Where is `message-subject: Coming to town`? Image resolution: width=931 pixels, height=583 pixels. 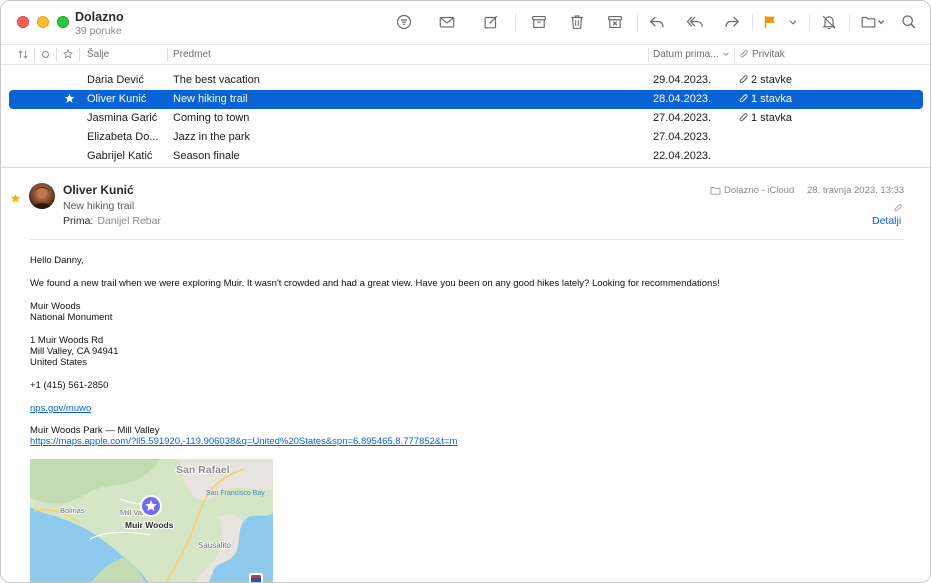 message-subject: Coming to town is located at coordinates (211, 118).